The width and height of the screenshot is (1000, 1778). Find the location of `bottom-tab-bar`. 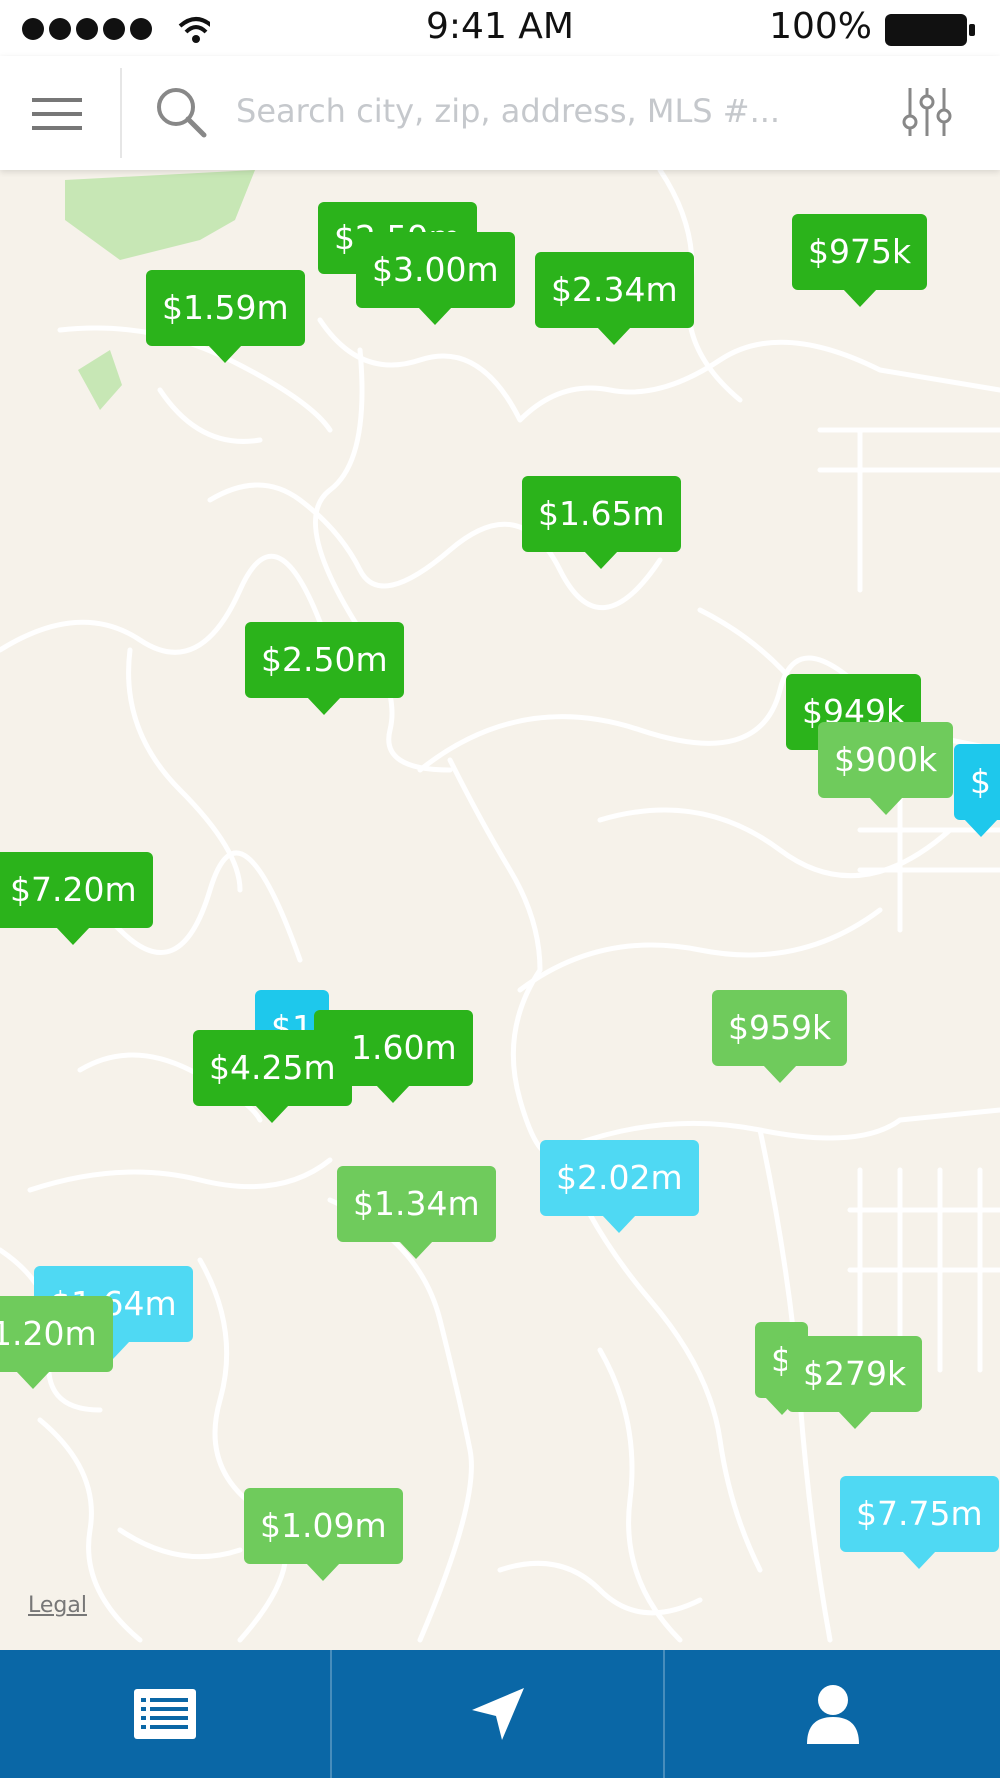

bottom-tab-bar is located at coordinates (500, 1714).